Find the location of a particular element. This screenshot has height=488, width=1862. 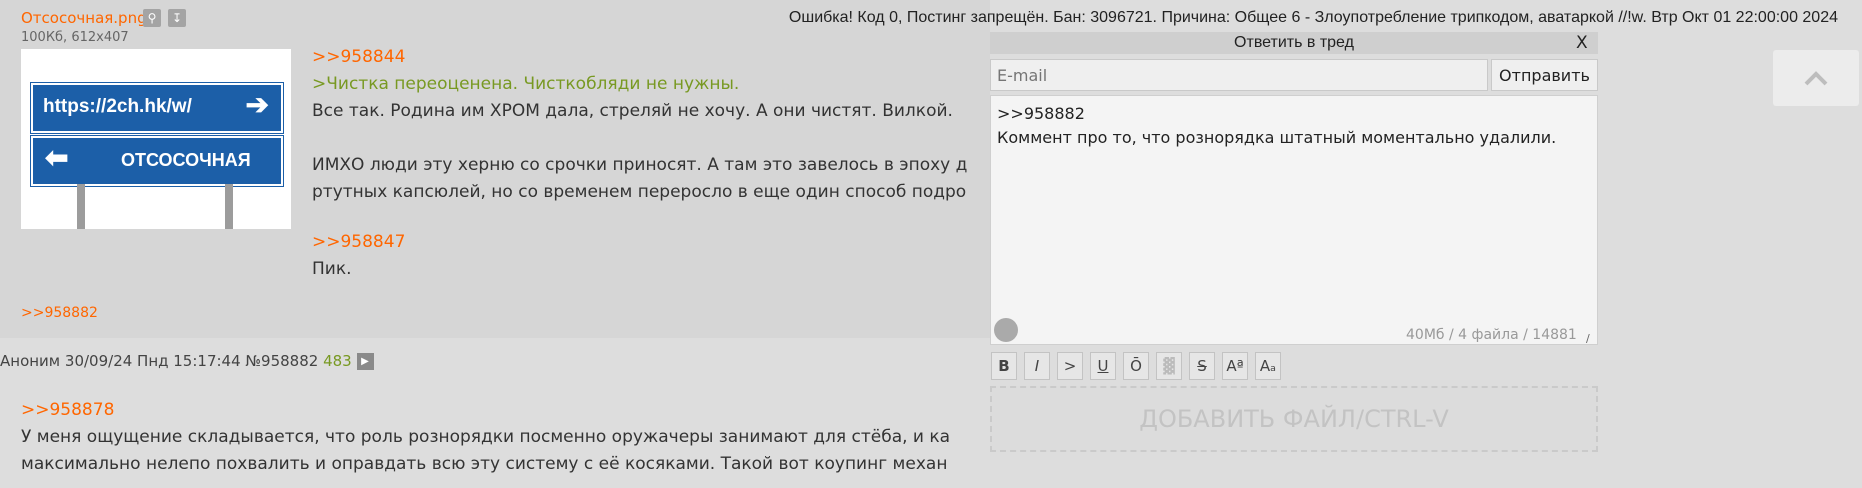

post-image-thumbnail: https://2ch.hk/w/ ➔ ⬅ ОТСОСОЧНАЯ is located at coordinates (156, 139).